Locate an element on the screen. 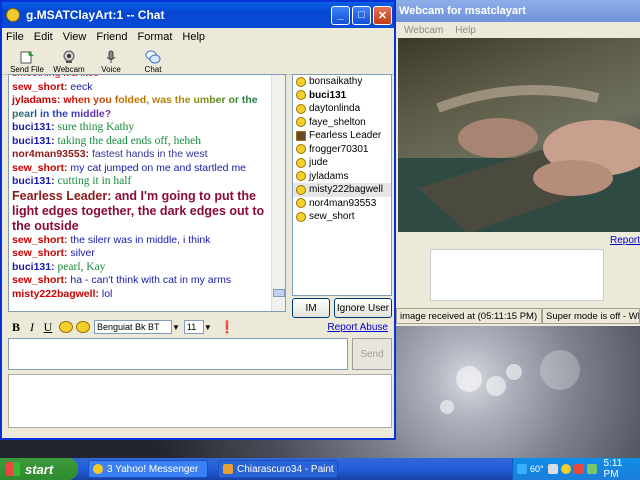 The height and width of the screenshot is (480, 640). message-input is located at coordinates (178, 354).